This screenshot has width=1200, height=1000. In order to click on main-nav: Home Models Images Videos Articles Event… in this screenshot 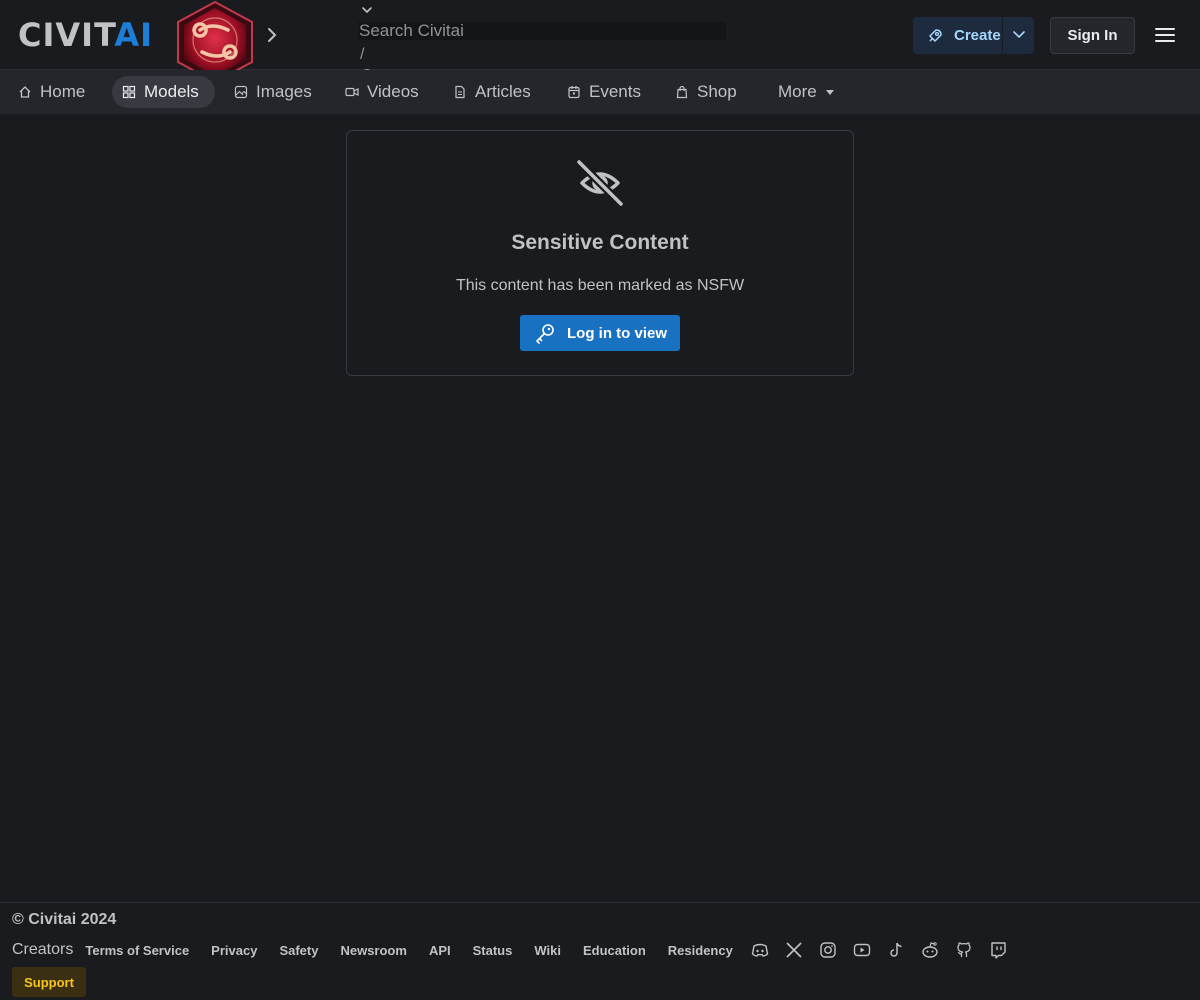, I will do `click(600, 92)`.